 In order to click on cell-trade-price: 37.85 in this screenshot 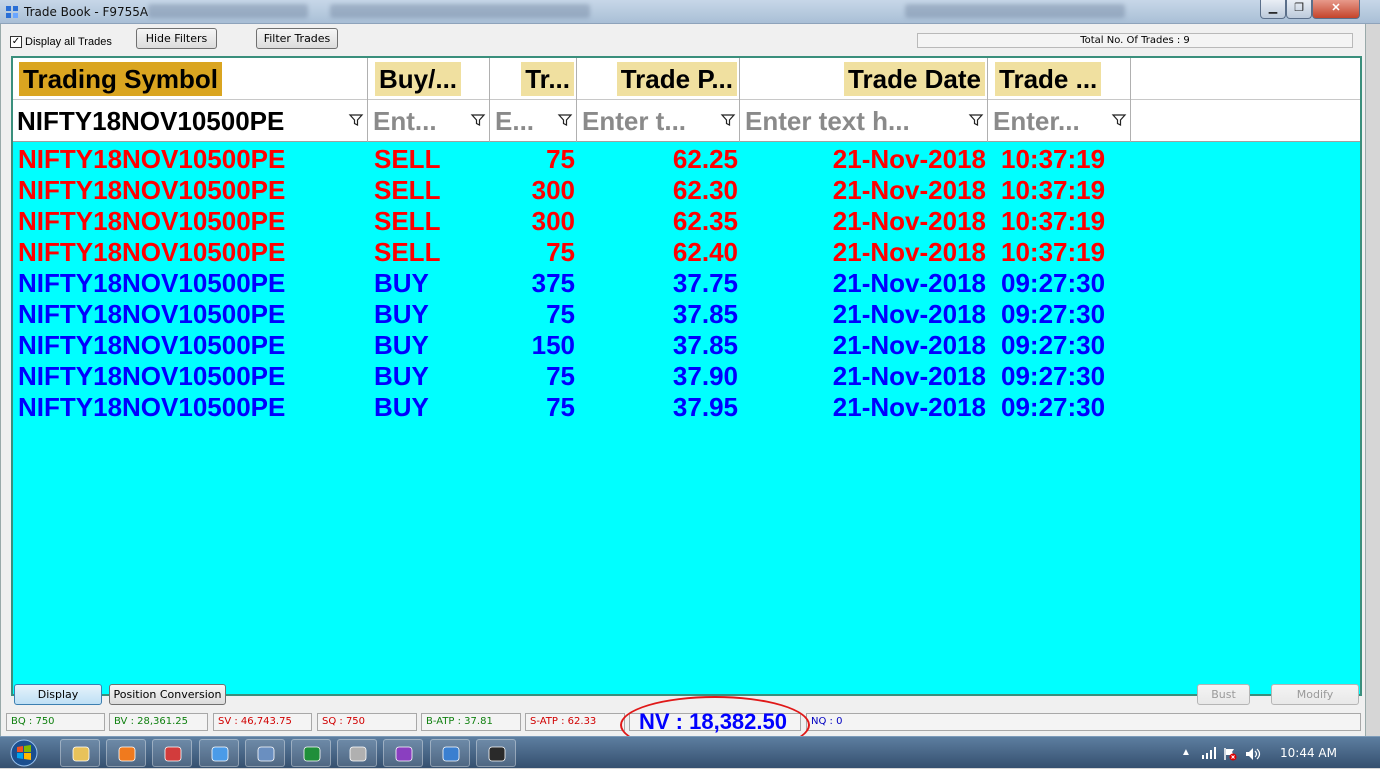, I will do `click(705, 345)`.